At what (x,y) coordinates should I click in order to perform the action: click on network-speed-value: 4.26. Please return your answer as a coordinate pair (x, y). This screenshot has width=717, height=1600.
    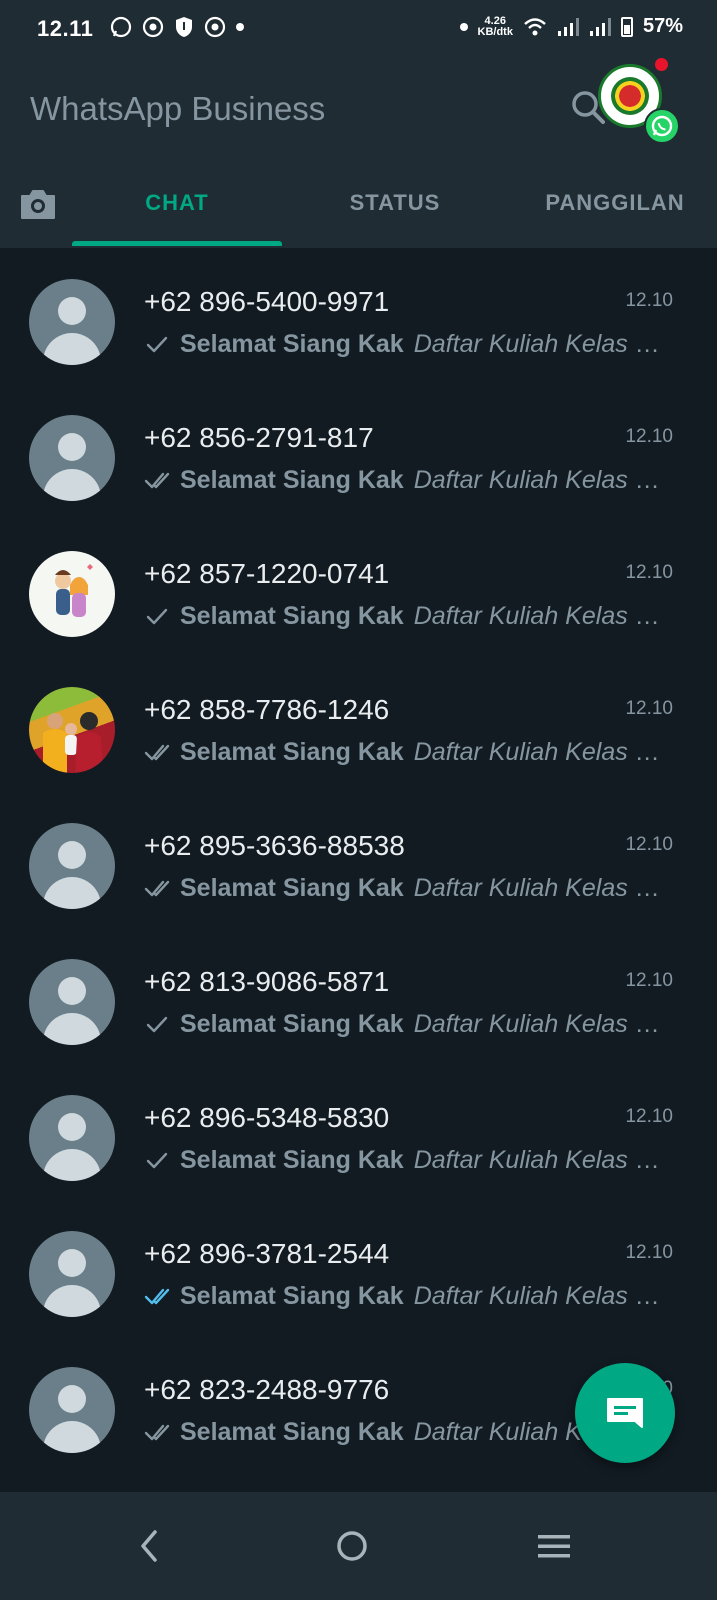
    Looking at the image, I should click on (495, 20).